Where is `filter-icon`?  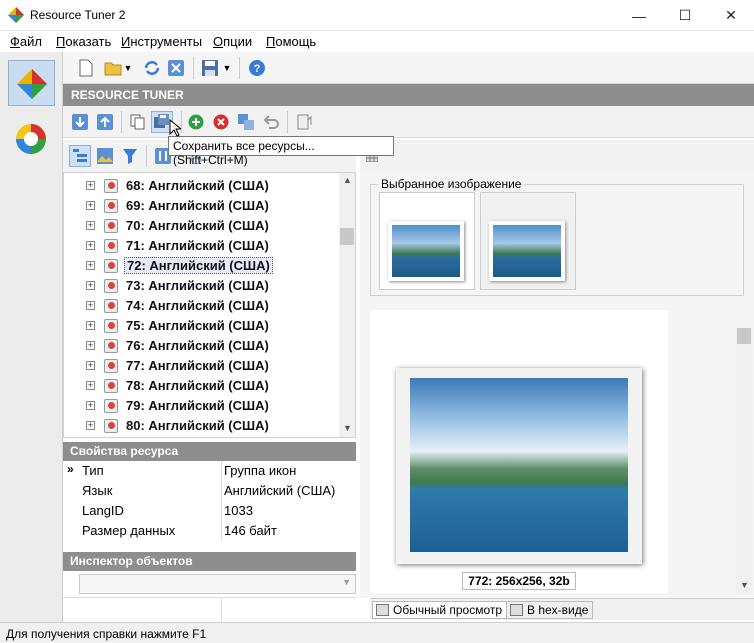 filter-icon is located at coordinates (130, 156).